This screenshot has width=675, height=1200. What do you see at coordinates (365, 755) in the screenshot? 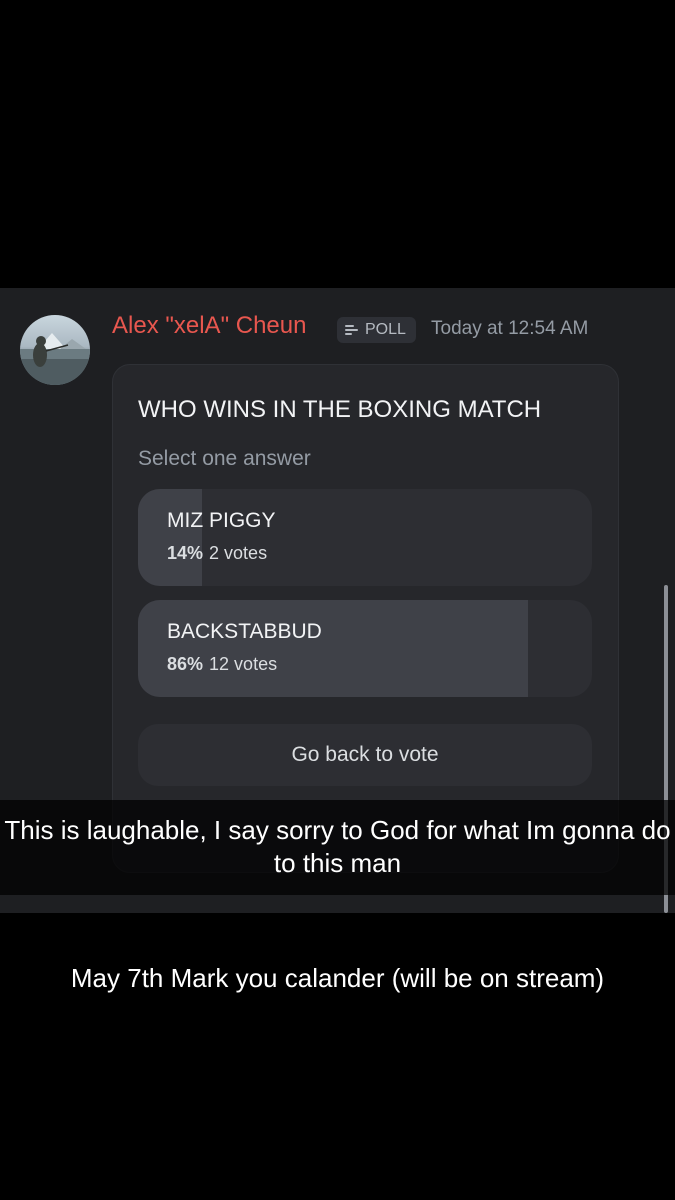
I see `go-back-to-vote-button: Go back to vote` at bounding box center [365, 755].